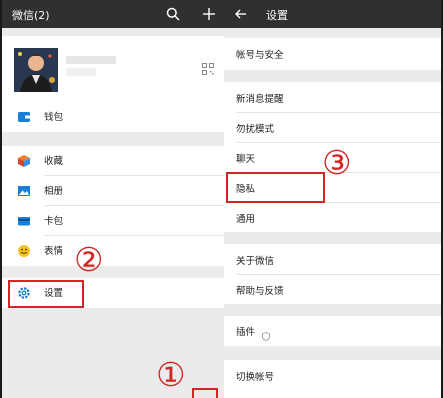 The height and width of the screenshot is (398, 443). Describe the element at coordinates (260, 55) in the screenshot. I see `setting-label-account-security: 帐号与安全` at that location.